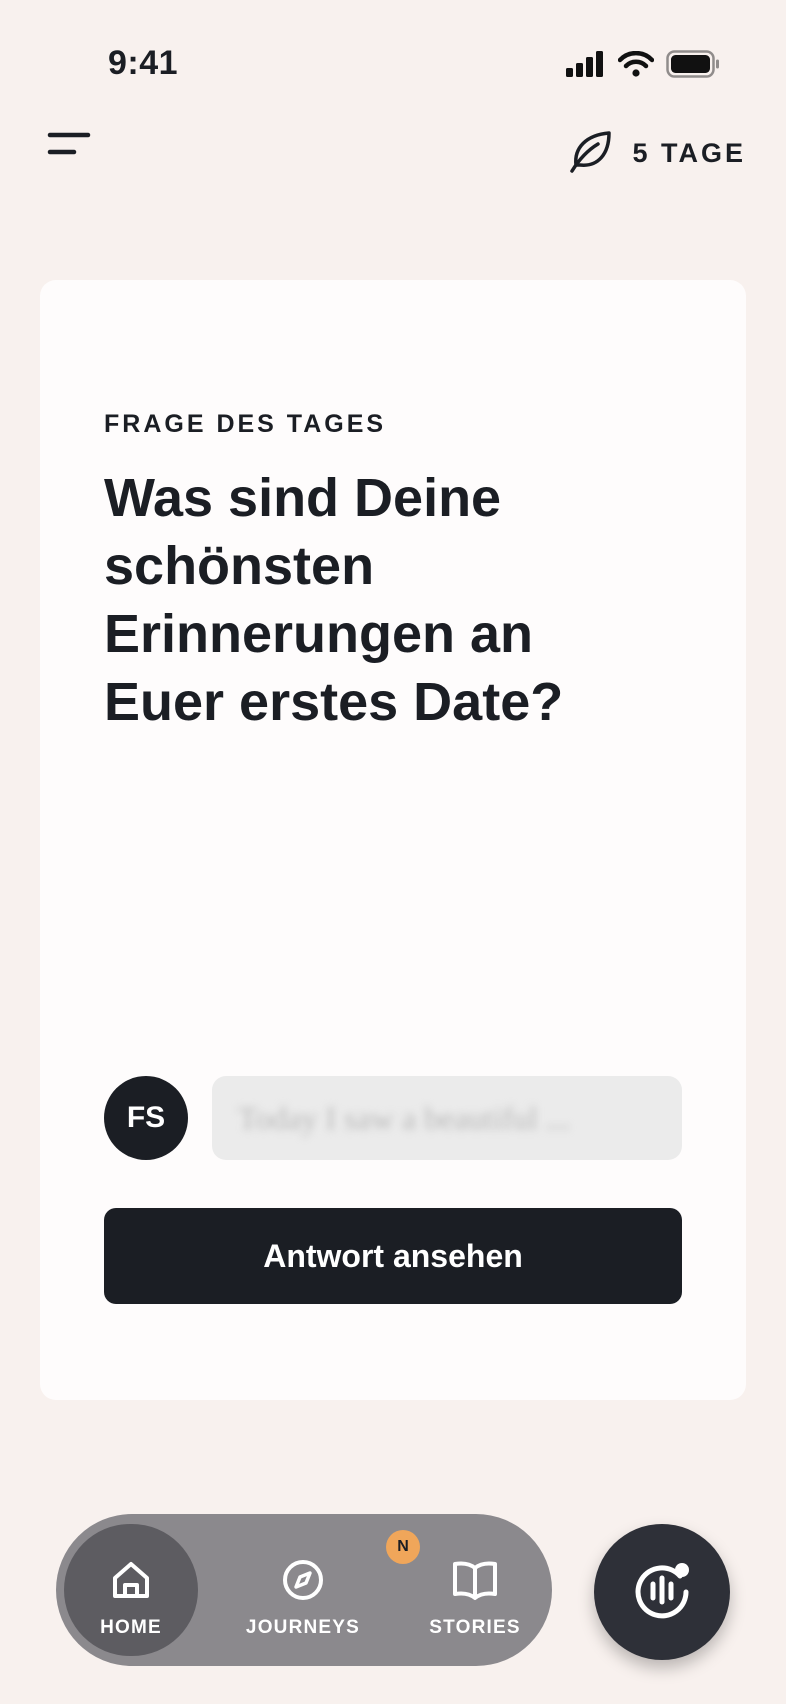 This screenshot has width=786, height=1704. I want to click on voice-record-button, so click(662, 1592).